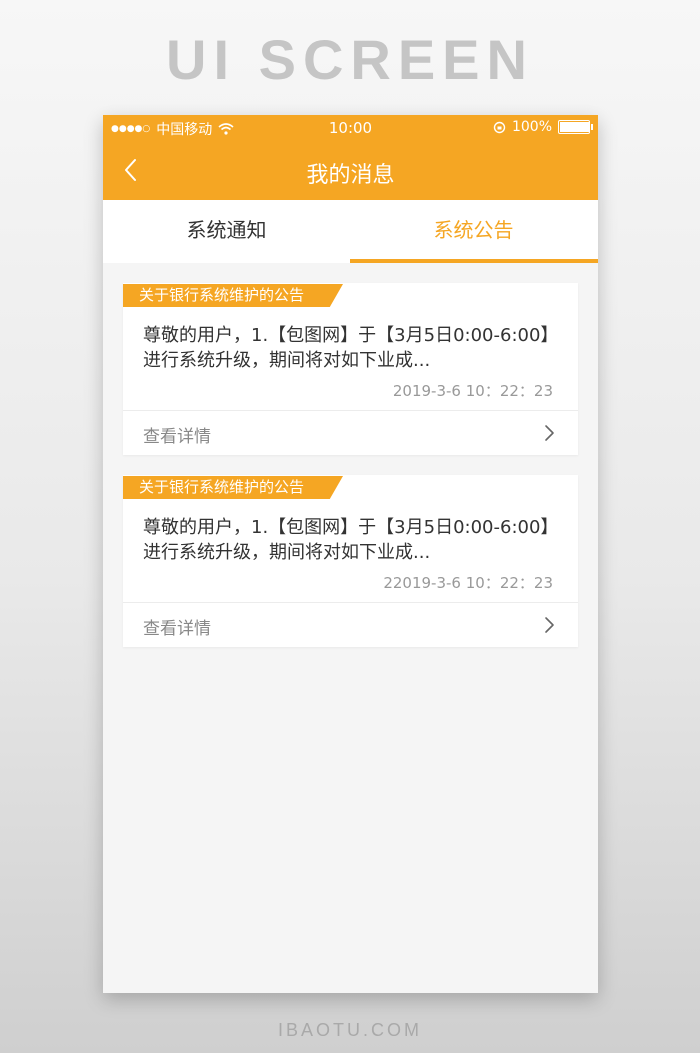 Image resolution: width=700 pixels, height=1053 pixels. Describe the element at coordinates (132, 170) in the screenshot. I see `back-chevron-left-icon` at that location.